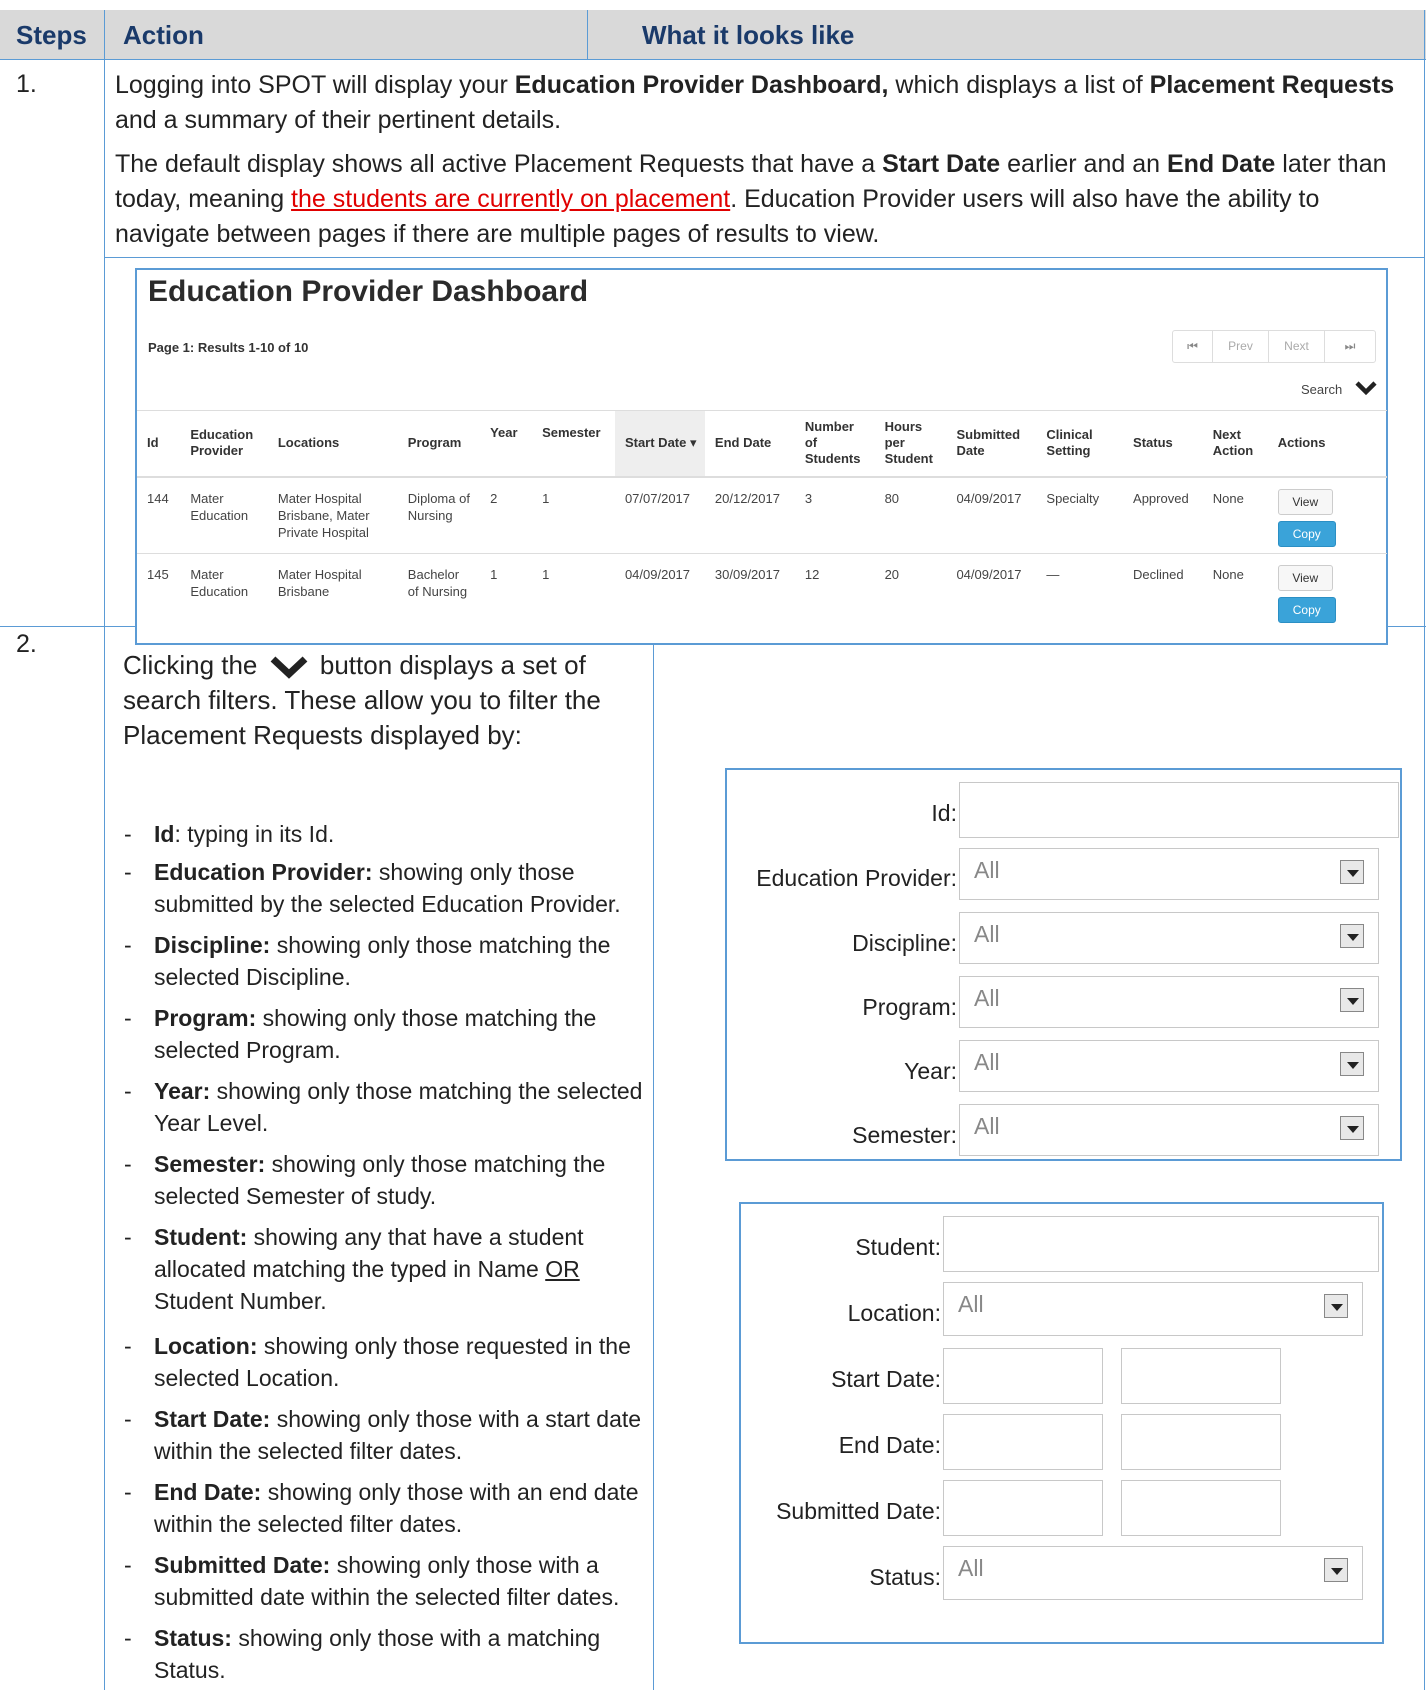 The height and width of the screenshot is (1690, 1426). Describe the element at coordinates (930, 1071) in the screenshot. I see `year-label: Year:` at that location.